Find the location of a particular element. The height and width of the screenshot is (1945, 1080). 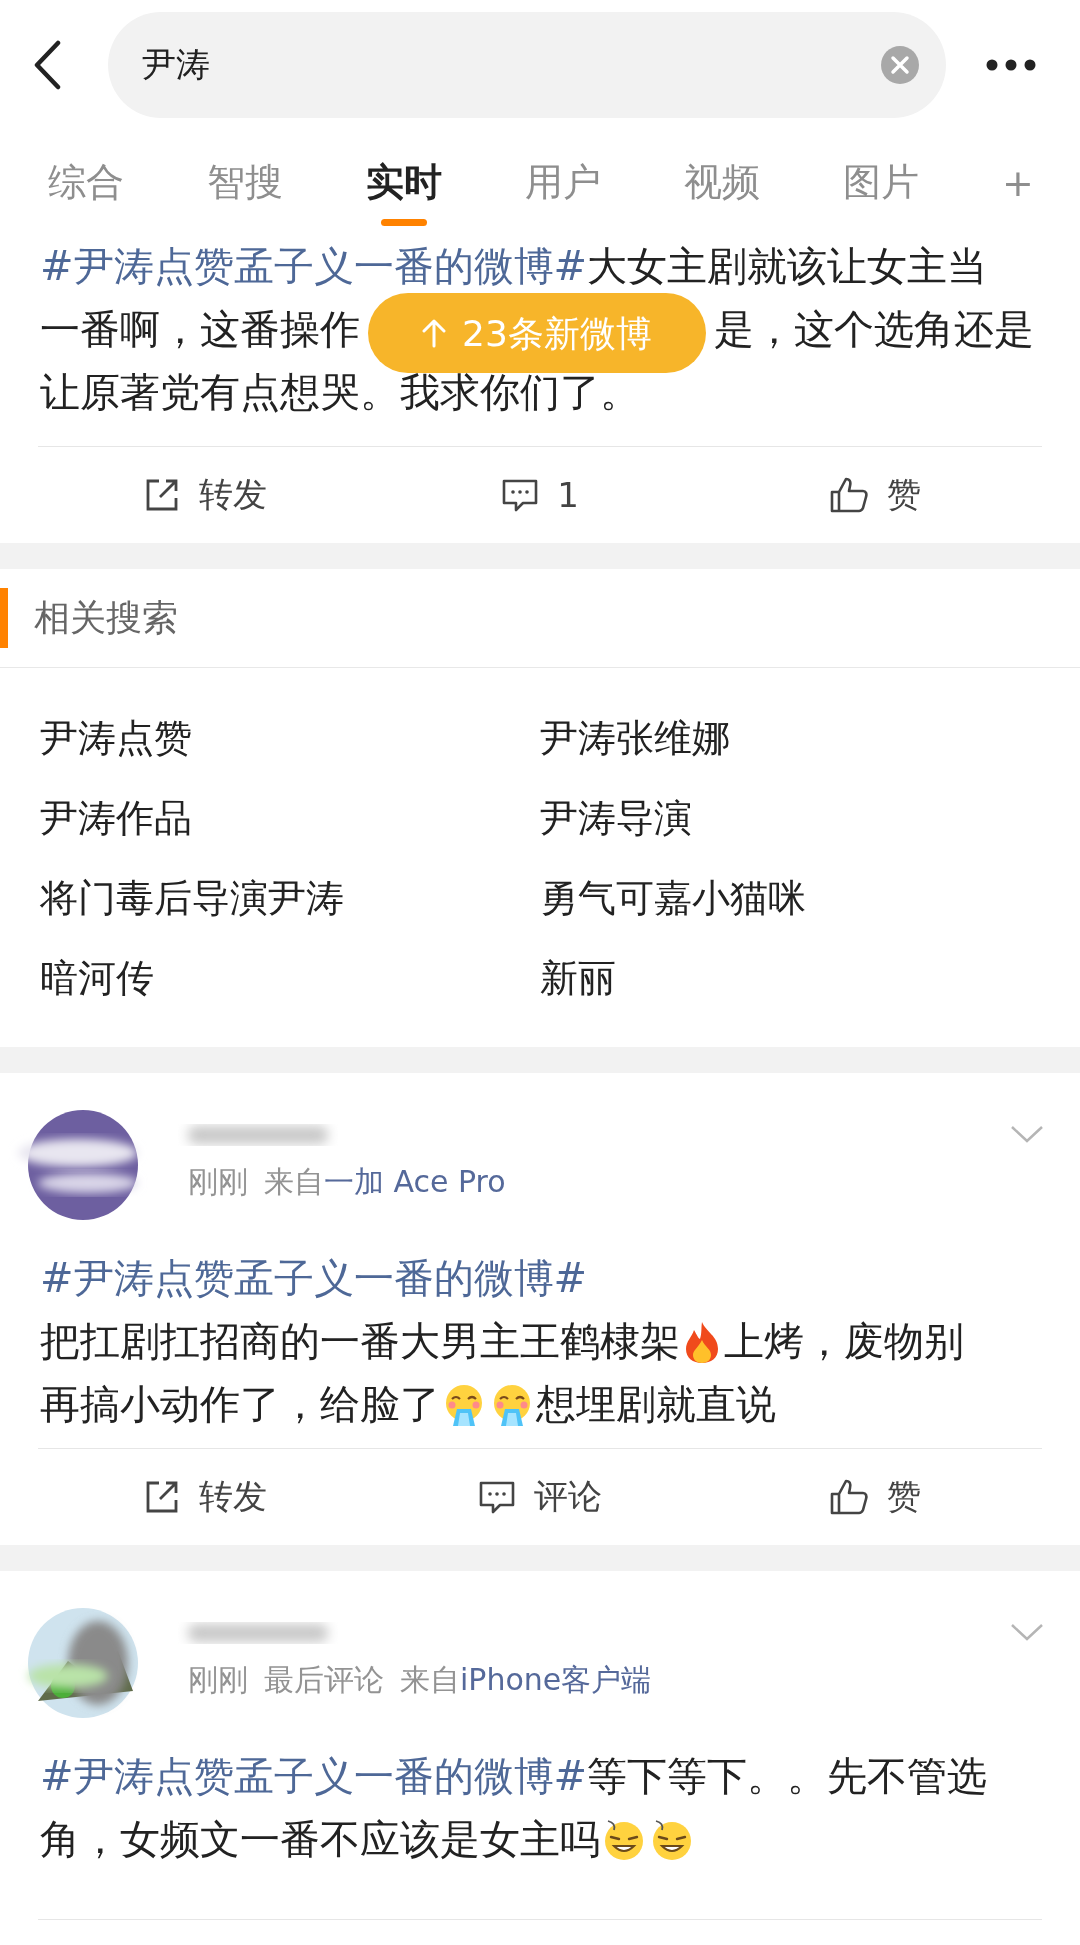

related-search-link: 新丽 is located at coordinates (578, 978).